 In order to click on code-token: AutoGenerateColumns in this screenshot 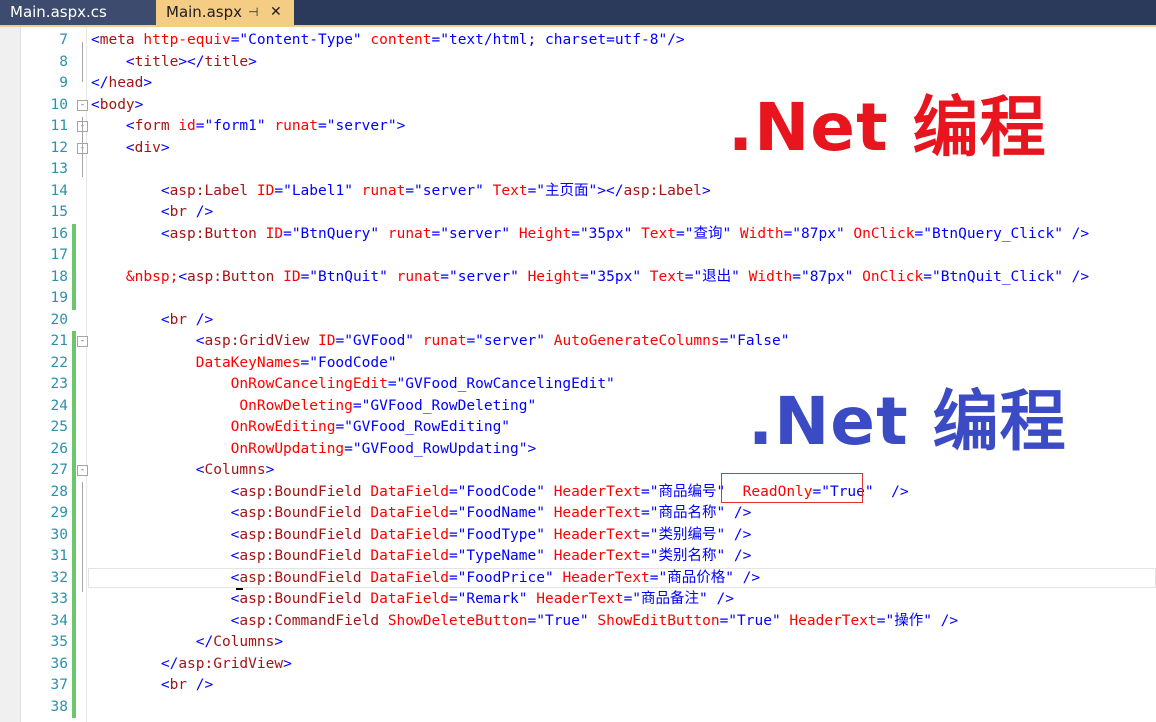, I will do `click(636, 341)`.